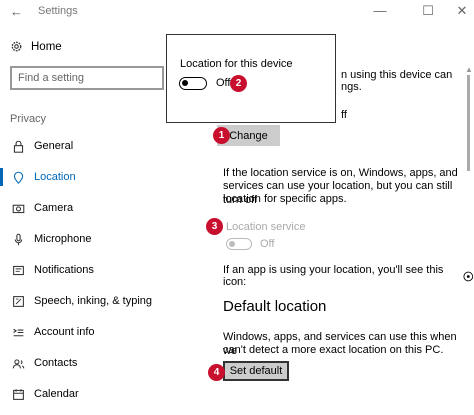 The image size is (474, 415). What do you see at coordinates (56, 363) in the screenshot?
I see `sidebar-item-label: Contacts` at bounding box center [56, 363].